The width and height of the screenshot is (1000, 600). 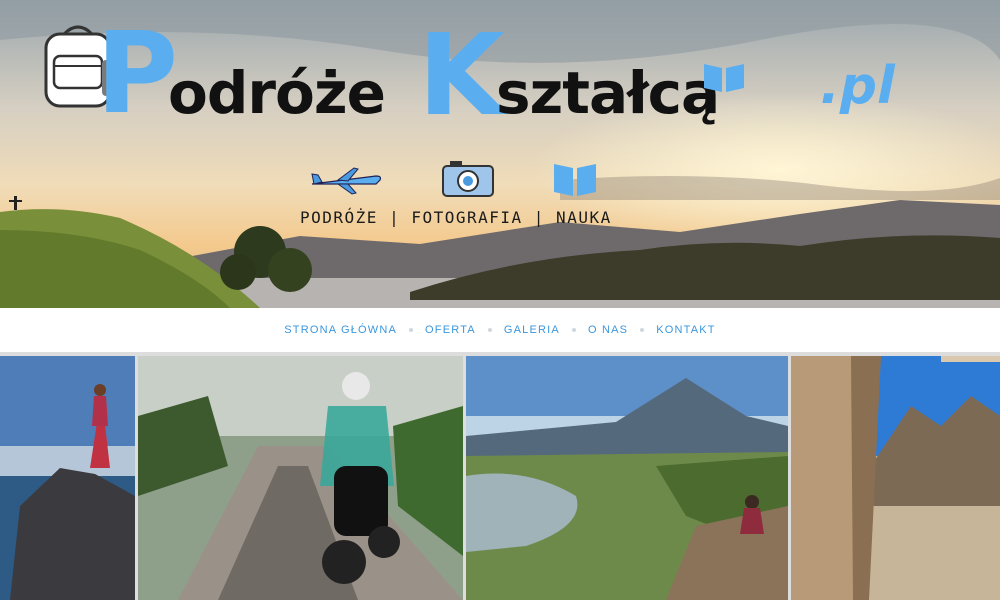 I want to click on gallery-photo-scooter-road, so click(x=300, y=478).